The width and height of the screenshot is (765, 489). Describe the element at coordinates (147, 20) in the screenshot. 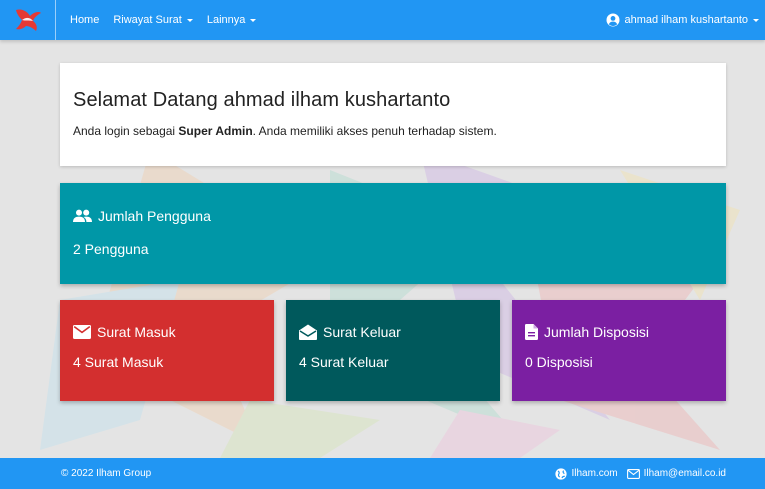

I see `nav-riwayat-surat-label: Riwayat Surat` at that location.